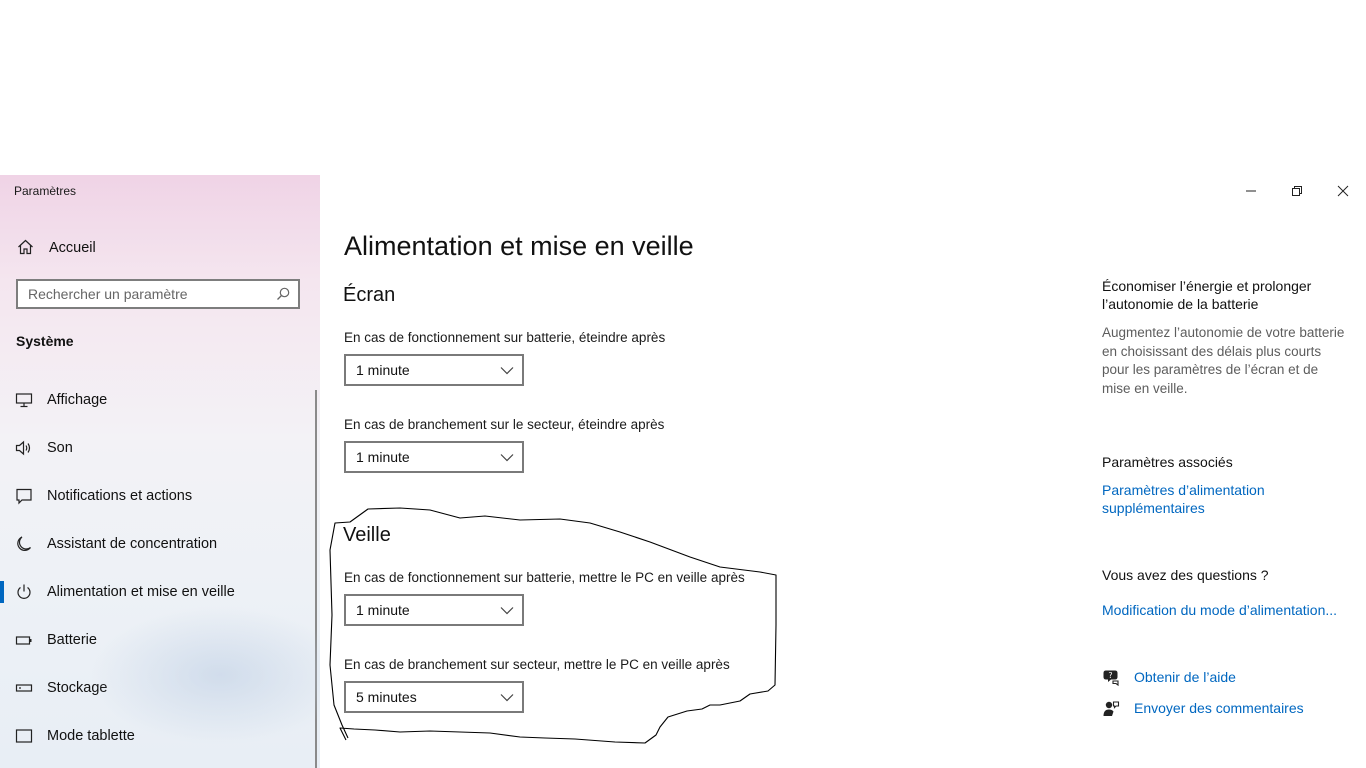  What do you see at coordinates (24, 544) in the screenshot?
I see `moon-icon` at bounding box center [24, 544].